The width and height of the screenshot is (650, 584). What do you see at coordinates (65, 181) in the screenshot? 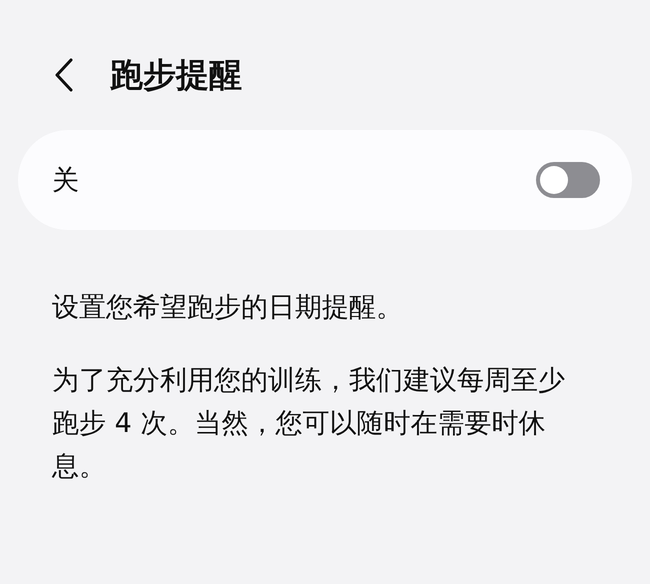
I see `toggle-label: 关` at bounding box center [65, 181].